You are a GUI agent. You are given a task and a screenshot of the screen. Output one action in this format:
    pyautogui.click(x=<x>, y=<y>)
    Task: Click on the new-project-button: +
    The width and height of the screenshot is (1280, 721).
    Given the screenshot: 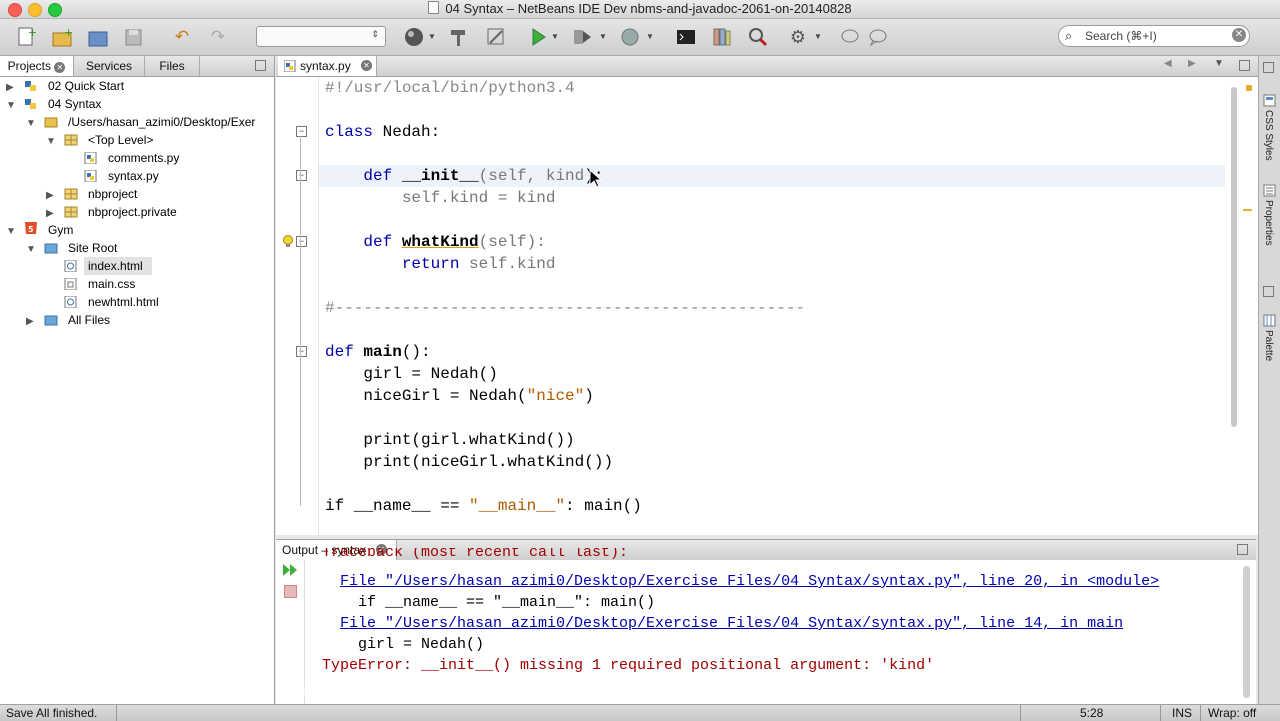 What is the action you would take?
    pyautogui.click(x=62, y=37)
    